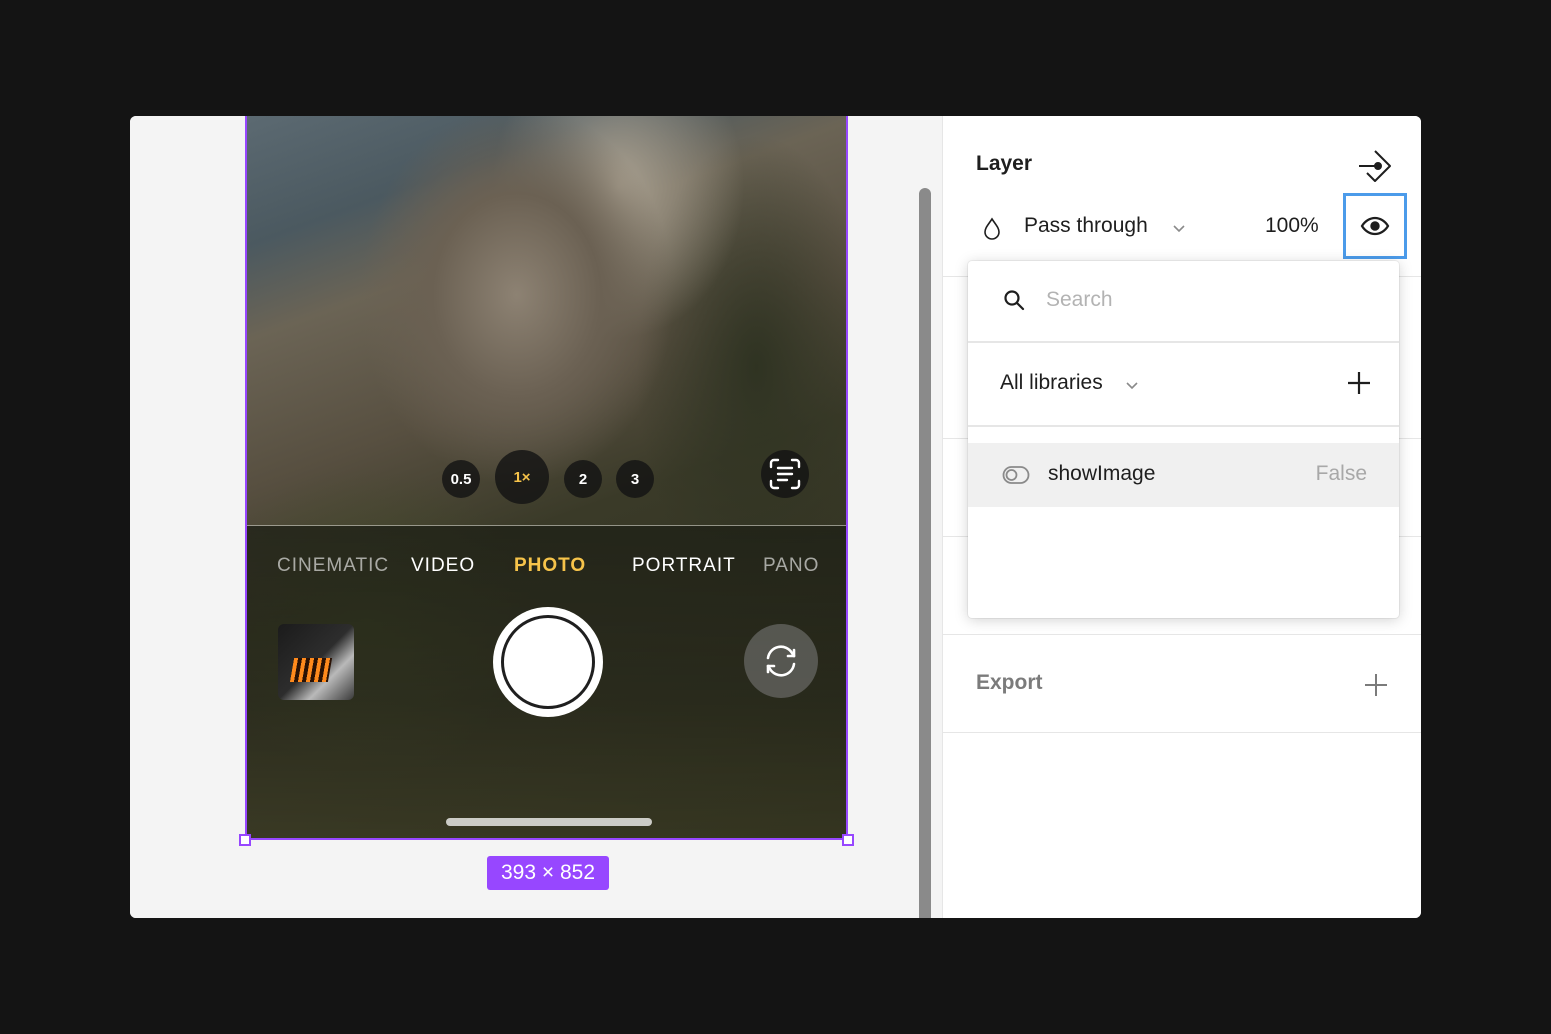 The height and width of the screenshot is (1034, 1551). I want to click on mode-cinematic: CINEMATIC, so click(333, 566).